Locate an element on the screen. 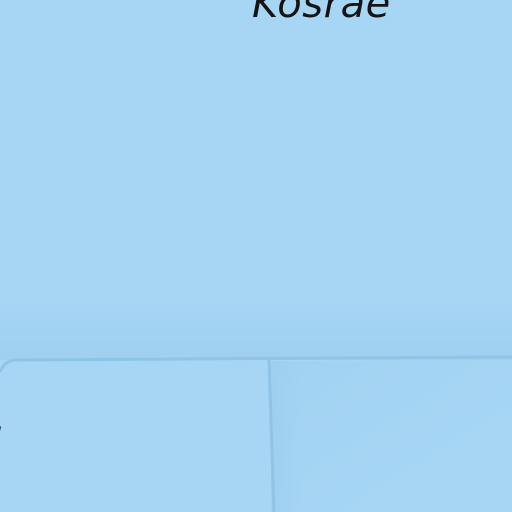  region-label-left: i is located at coordinates (0, 444).